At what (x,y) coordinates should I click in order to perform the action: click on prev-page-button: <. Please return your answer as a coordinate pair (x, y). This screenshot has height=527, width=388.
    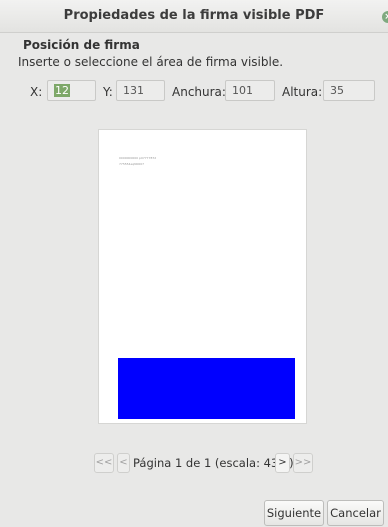
    Looking at the image, I should click on (123, 463).